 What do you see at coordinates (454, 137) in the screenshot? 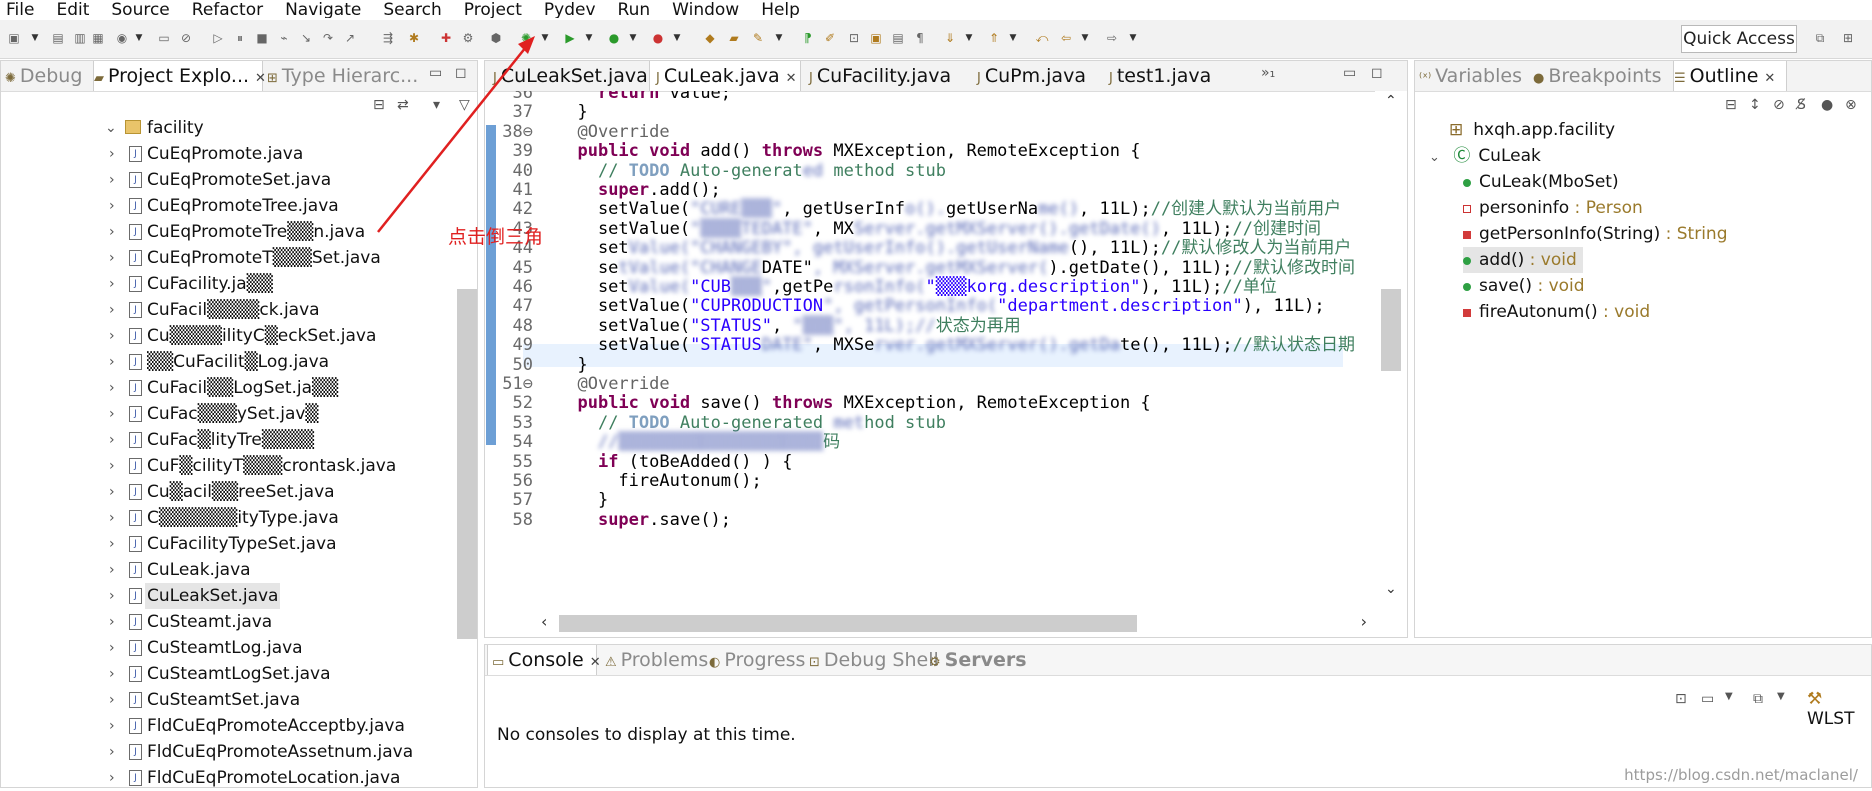
I see `annotation-arrow` at bounding box center [454, 137].